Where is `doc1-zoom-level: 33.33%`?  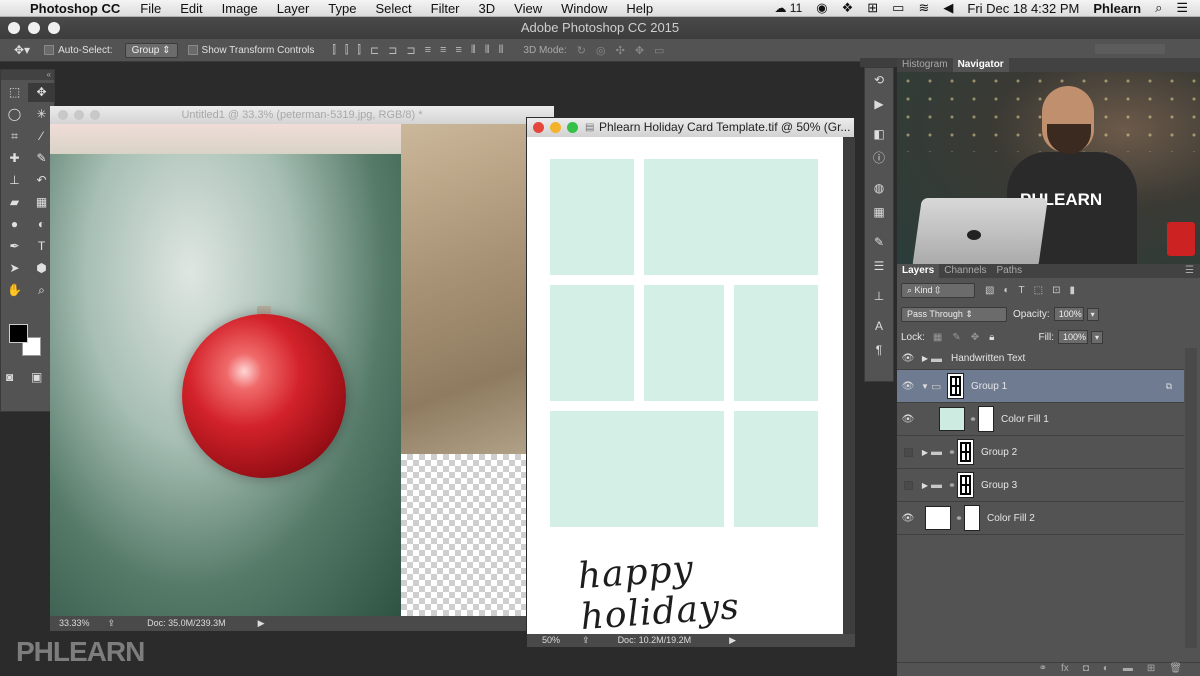
doc1-zoom-level: 33.33% is located at coordinates (74, 623).